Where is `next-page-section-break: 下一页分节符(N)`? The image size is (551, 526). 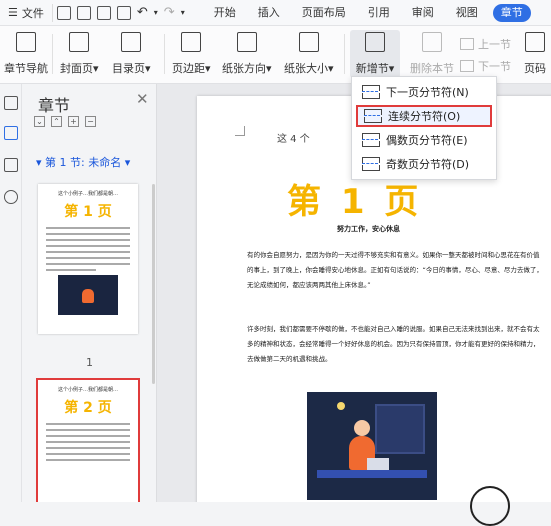 next-page-section-break: 下一页分节符(N) is located at coordinates (424, 92).